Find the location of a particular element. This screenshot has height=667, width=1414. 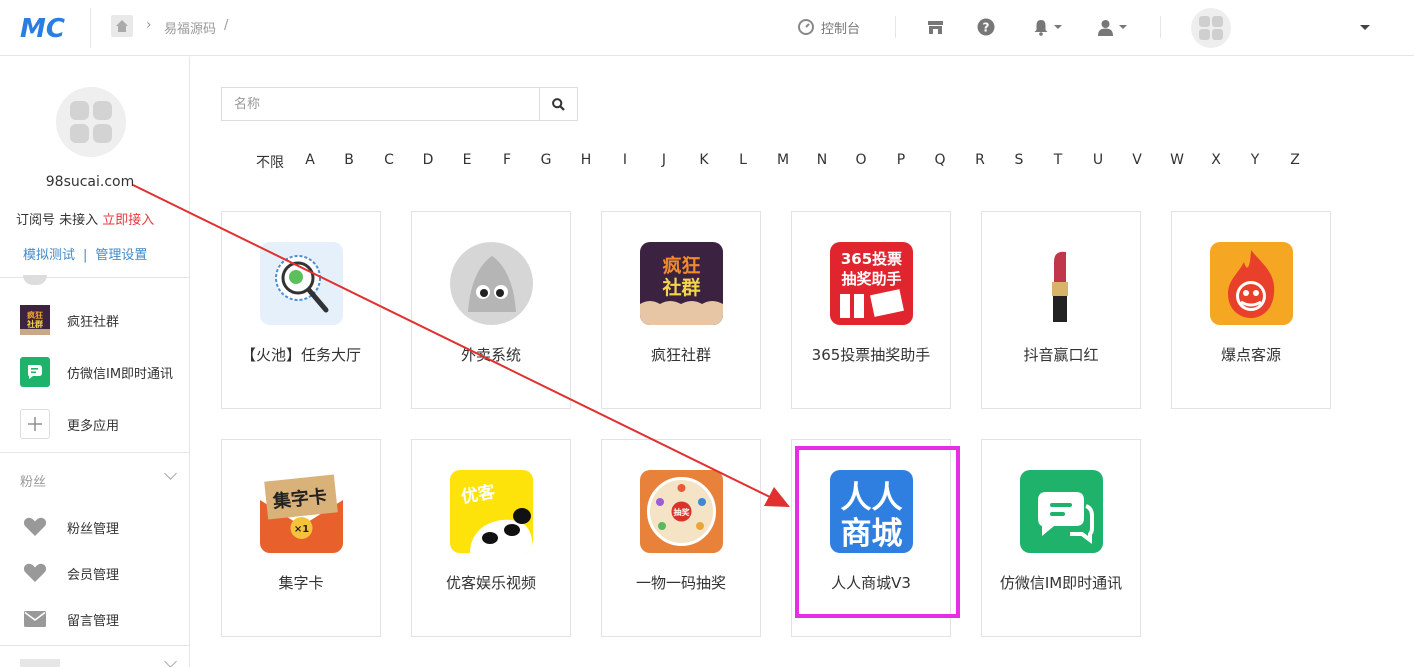

collapsed-section-title is located at coordinates (40, 663).